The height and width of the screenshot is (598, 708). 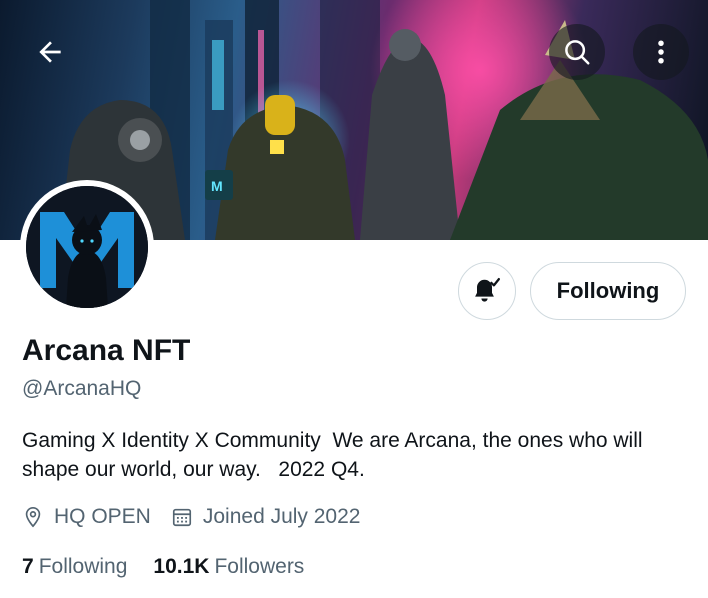 What do you see at coordinates (33, 517) in the screenshot?
I see `location-pin-icon` at bounding box center [33, 517].